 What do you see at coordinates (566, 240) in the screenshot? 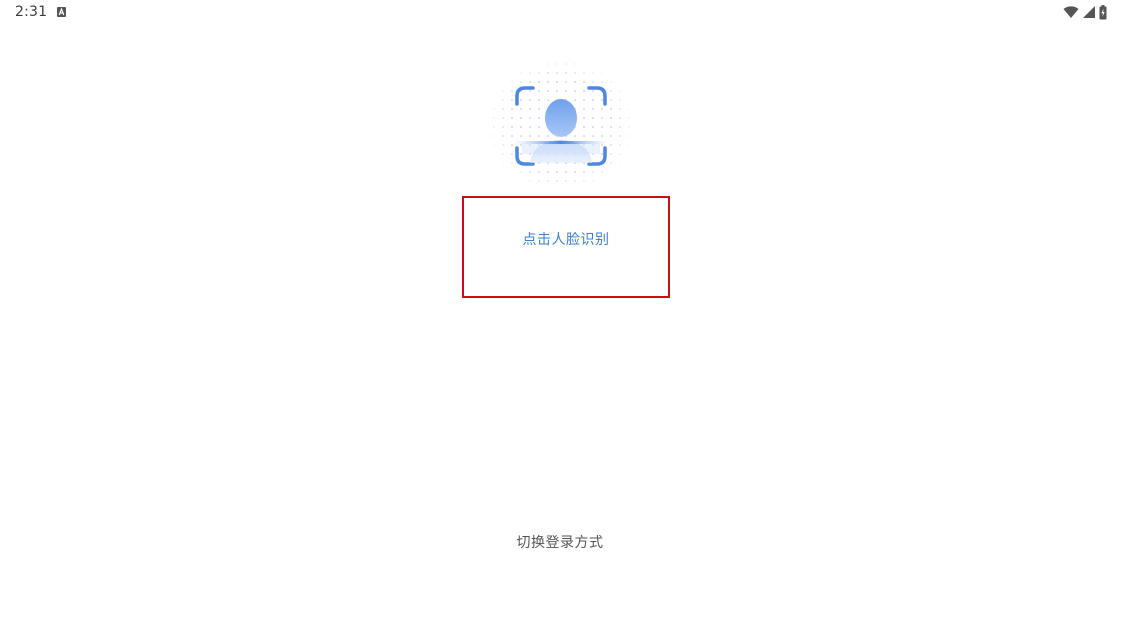
I see `face-recognition-label: 点击人脸识别` at bounding box center [566, 240].